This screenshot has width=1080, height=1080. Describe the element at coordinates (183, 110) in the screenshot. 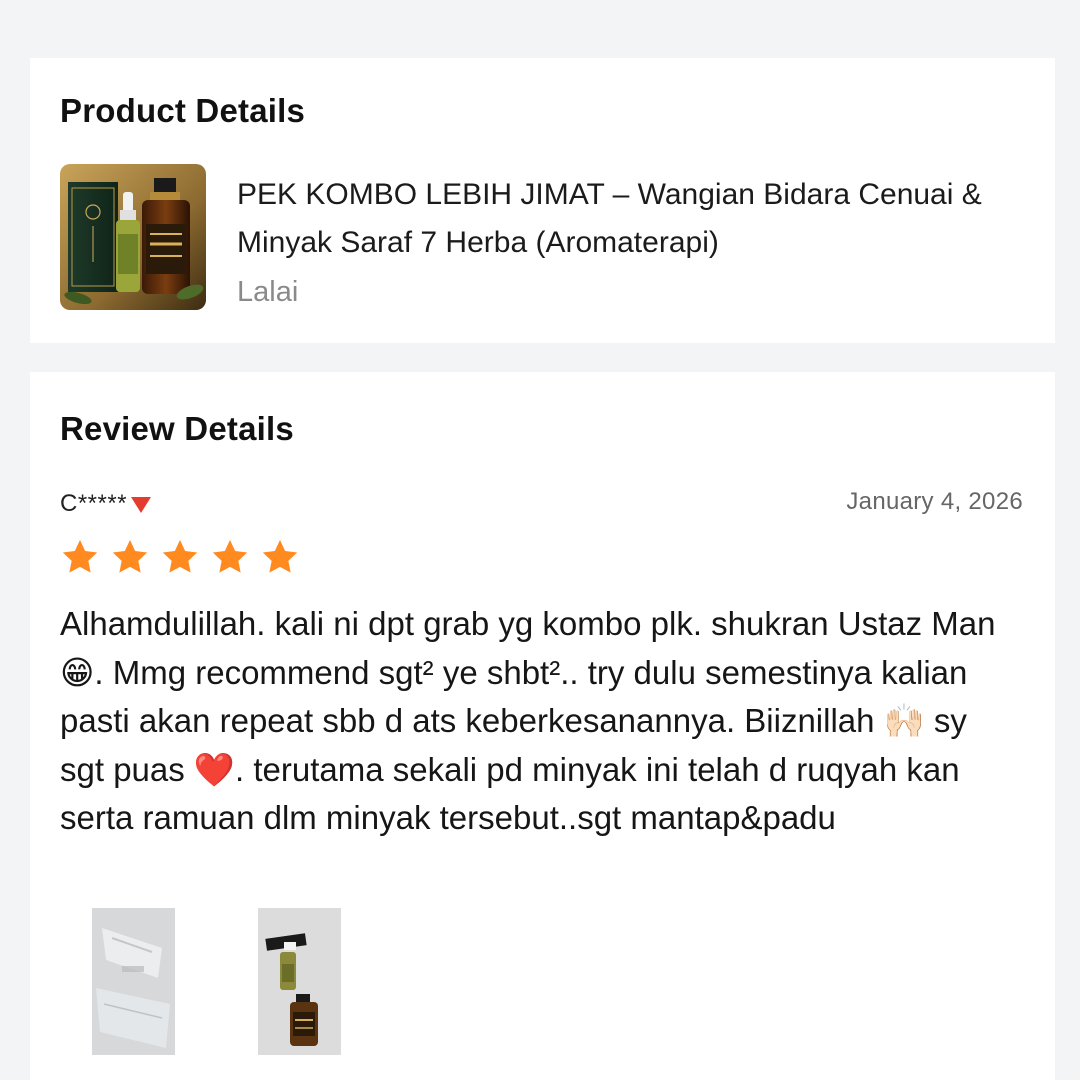

I see `product-details-heading: Product Details` at that location.